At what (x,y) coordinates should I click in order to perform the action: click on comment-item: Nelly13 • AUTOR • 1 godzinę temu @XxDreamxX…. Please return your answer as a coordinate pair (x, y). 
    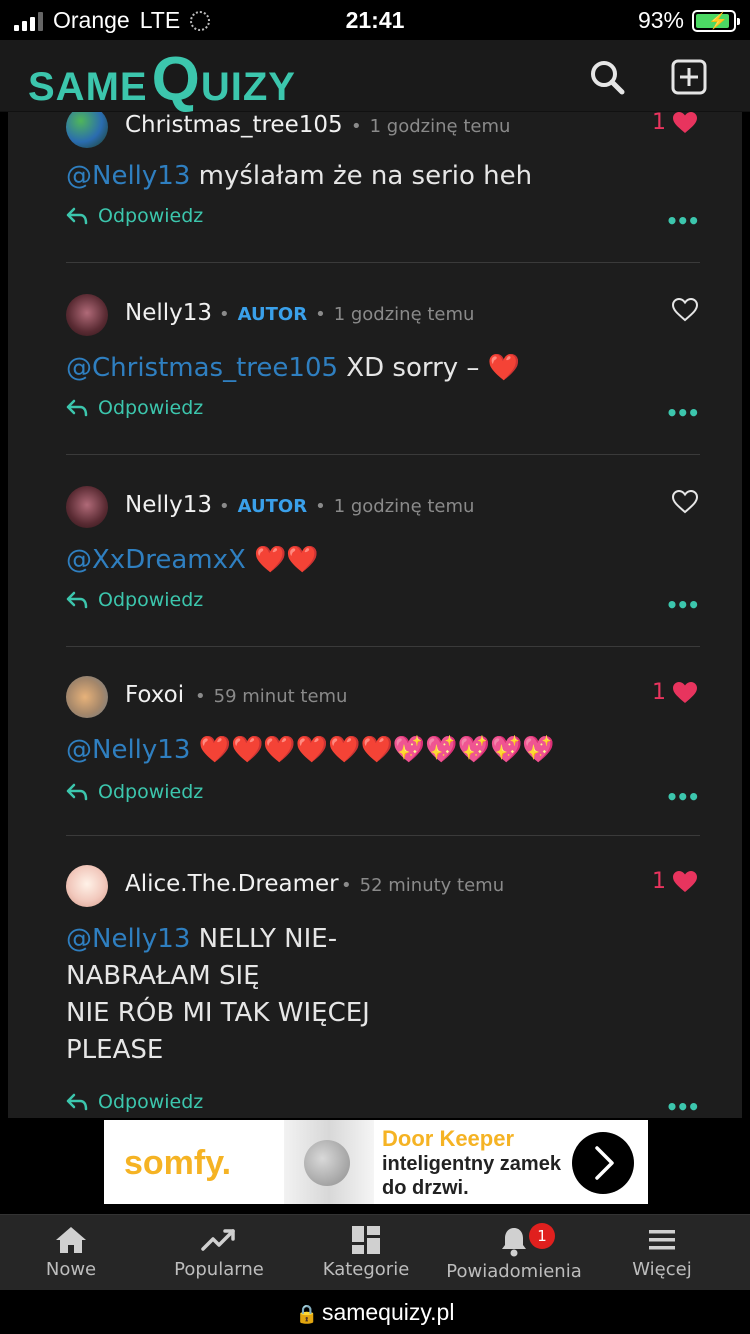
    Looking at the image, I should click on (383, 552).